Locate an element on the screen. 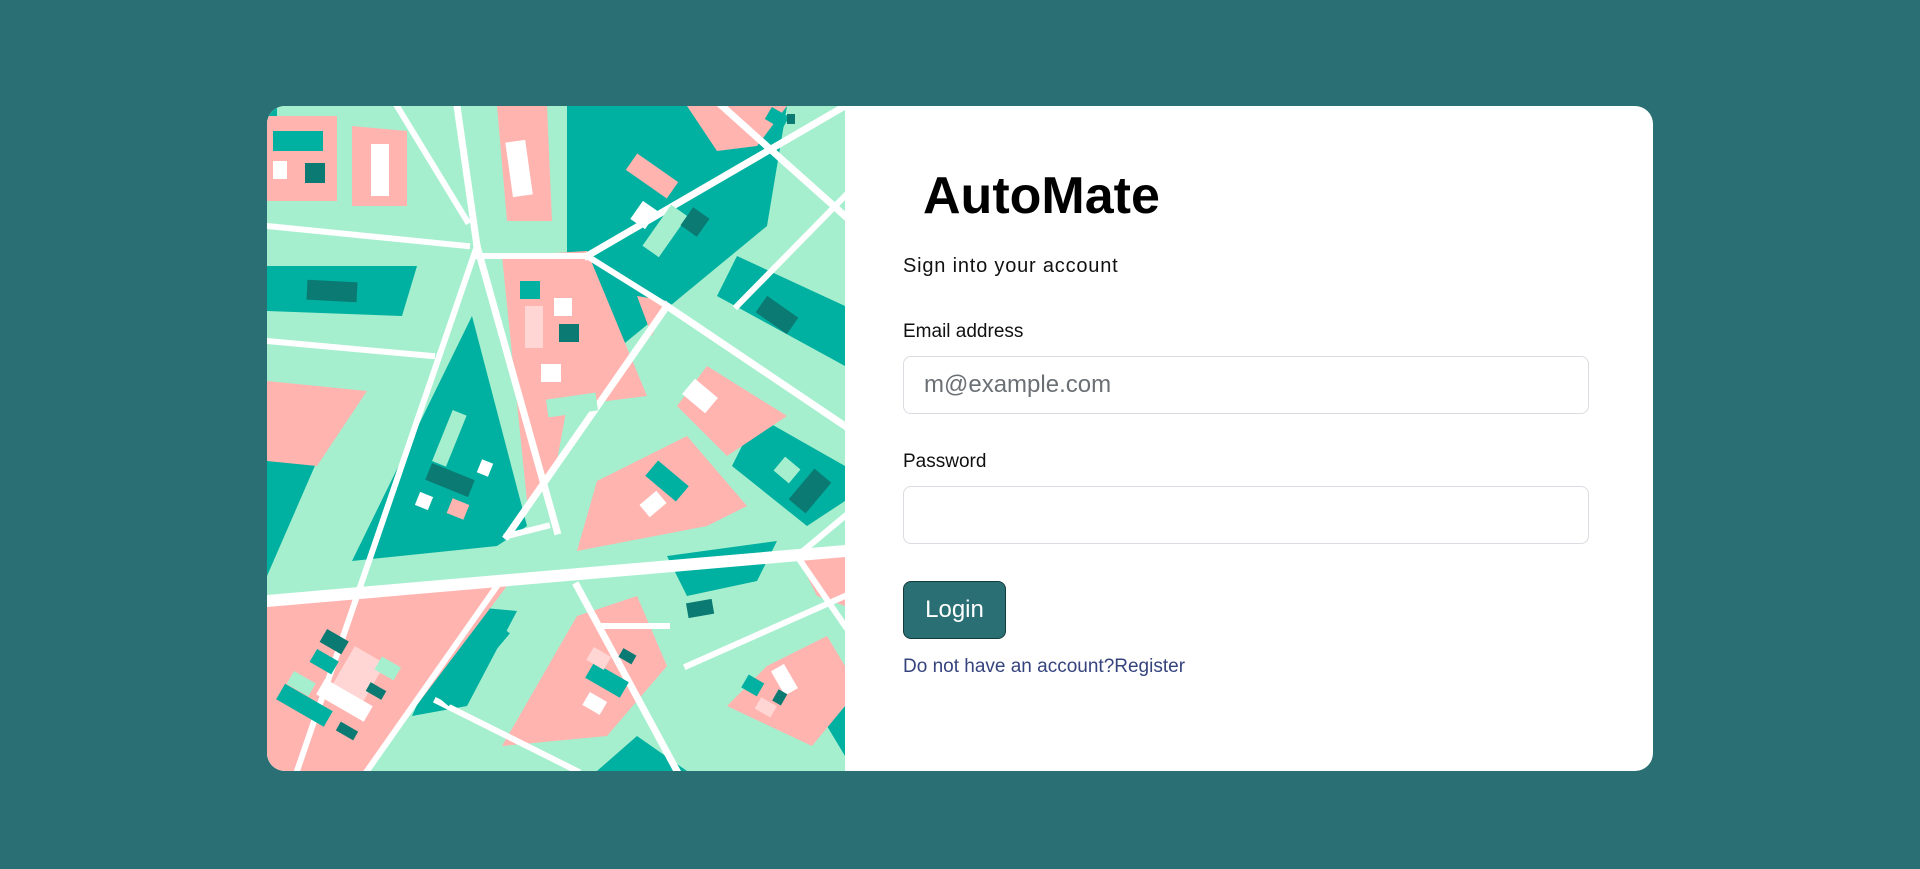  email-label: Email address is located at coordinates (963, 331).